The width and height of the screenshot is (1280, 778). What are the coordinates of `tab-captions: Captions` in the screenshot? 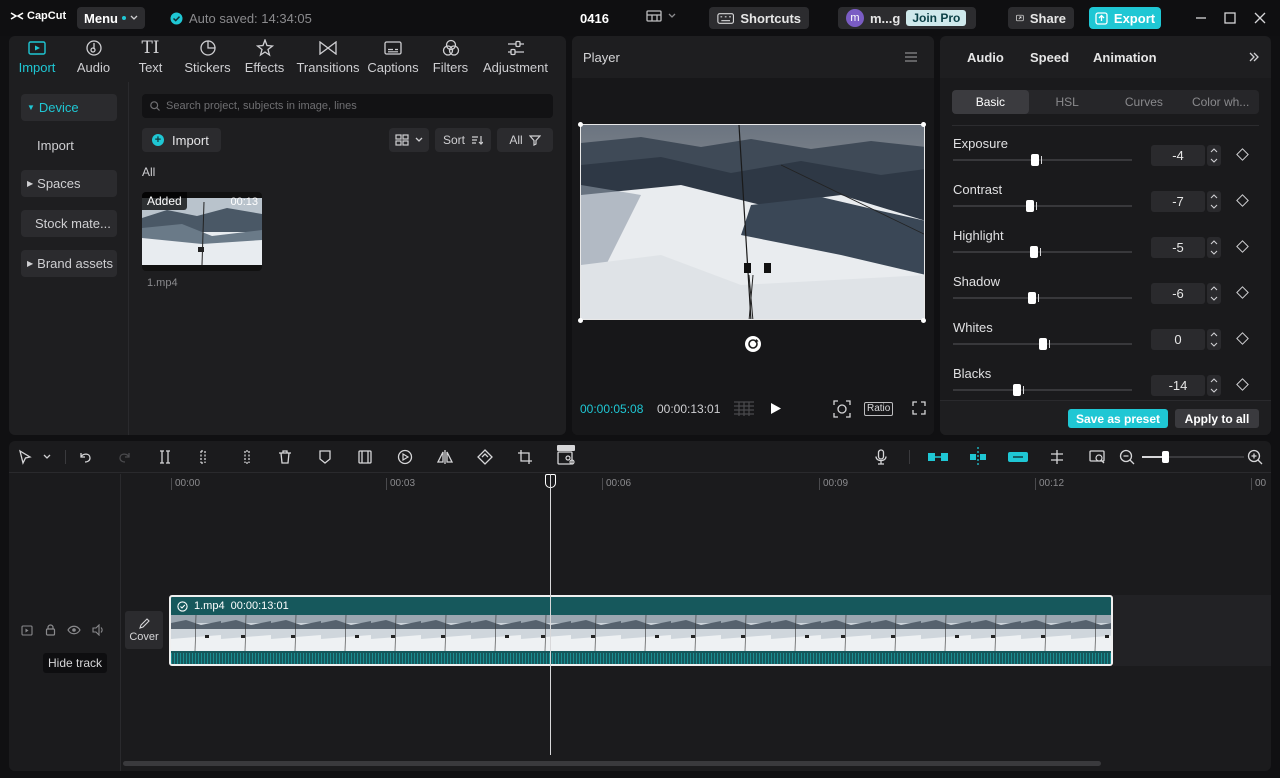 It's located at (393, 57).